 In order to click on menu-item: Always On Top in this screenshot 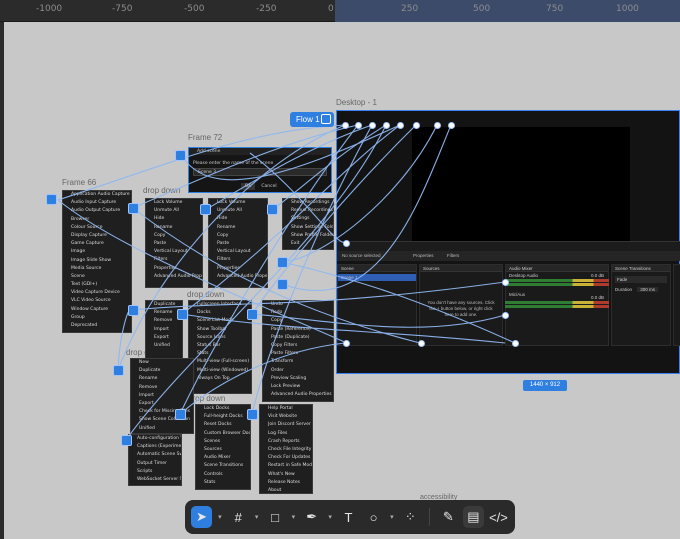, I will do `click(220, 379)`.